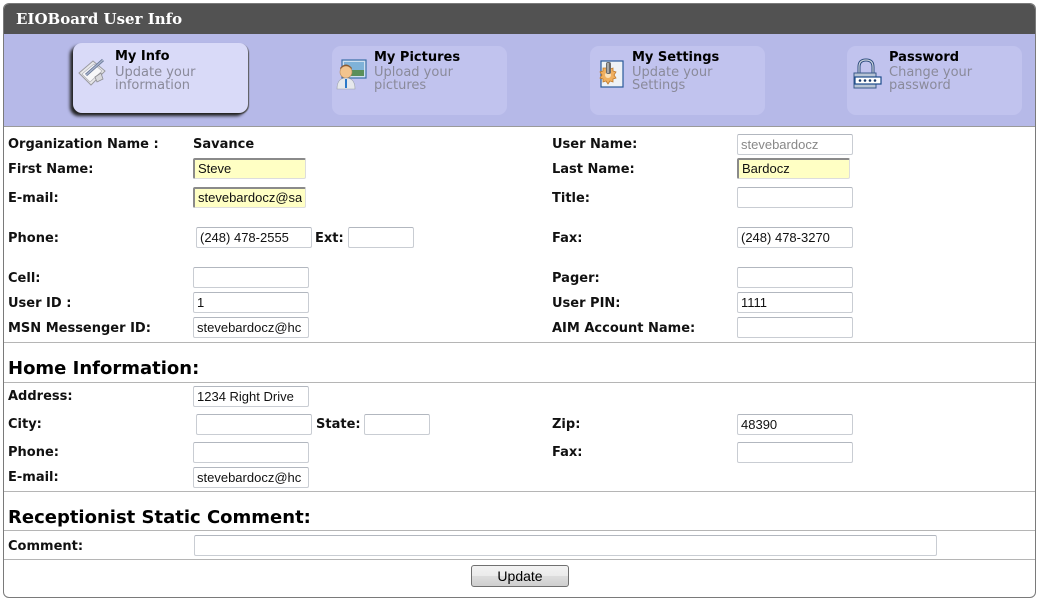 This screenshot has height=600, width=1038. Describe the element at coordinates (51, 169) in the screenshot. I see `first-name-label: First Name:` at that location.